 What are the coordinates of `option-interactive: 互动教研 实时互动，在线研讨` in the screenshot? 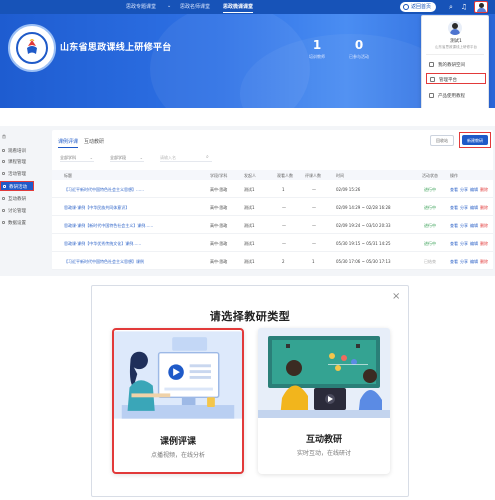 It's located at (324, 401).